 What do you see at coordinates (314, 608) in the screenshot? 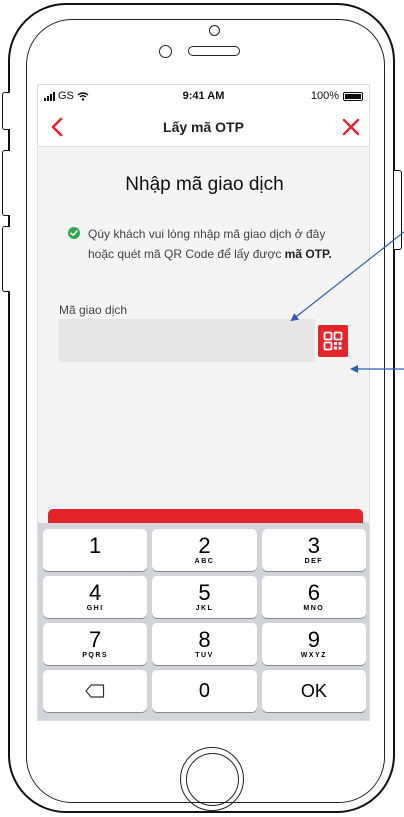
I see `key-letters: MNO` at bounding box center [314, 608].